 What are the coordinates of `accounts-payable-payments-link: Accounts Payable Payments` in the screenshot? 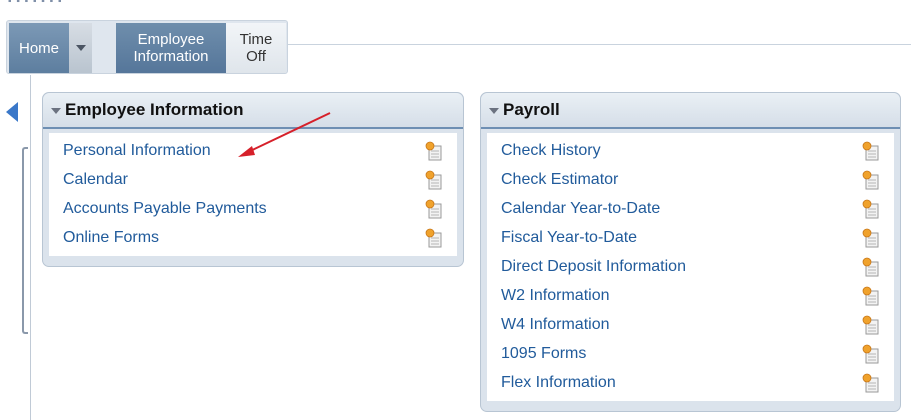 It's located at (165, 209).